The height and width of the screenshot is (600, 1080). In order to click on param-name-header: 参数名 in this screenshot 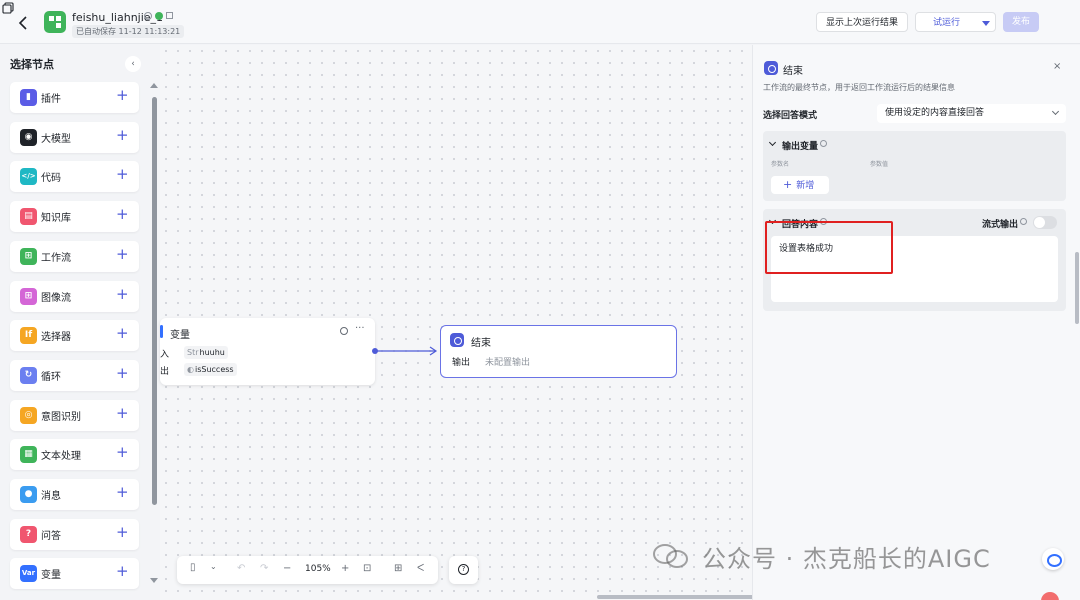, I will do `click(780, 164)`.